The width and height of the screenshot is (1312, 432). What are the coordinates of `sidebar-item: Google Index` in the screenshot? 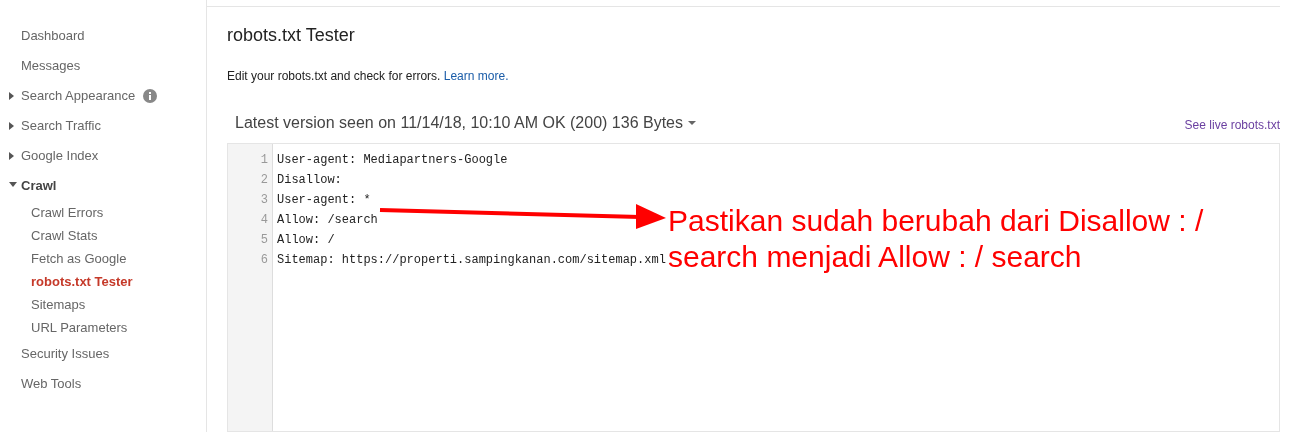 It's located at (103, 156).